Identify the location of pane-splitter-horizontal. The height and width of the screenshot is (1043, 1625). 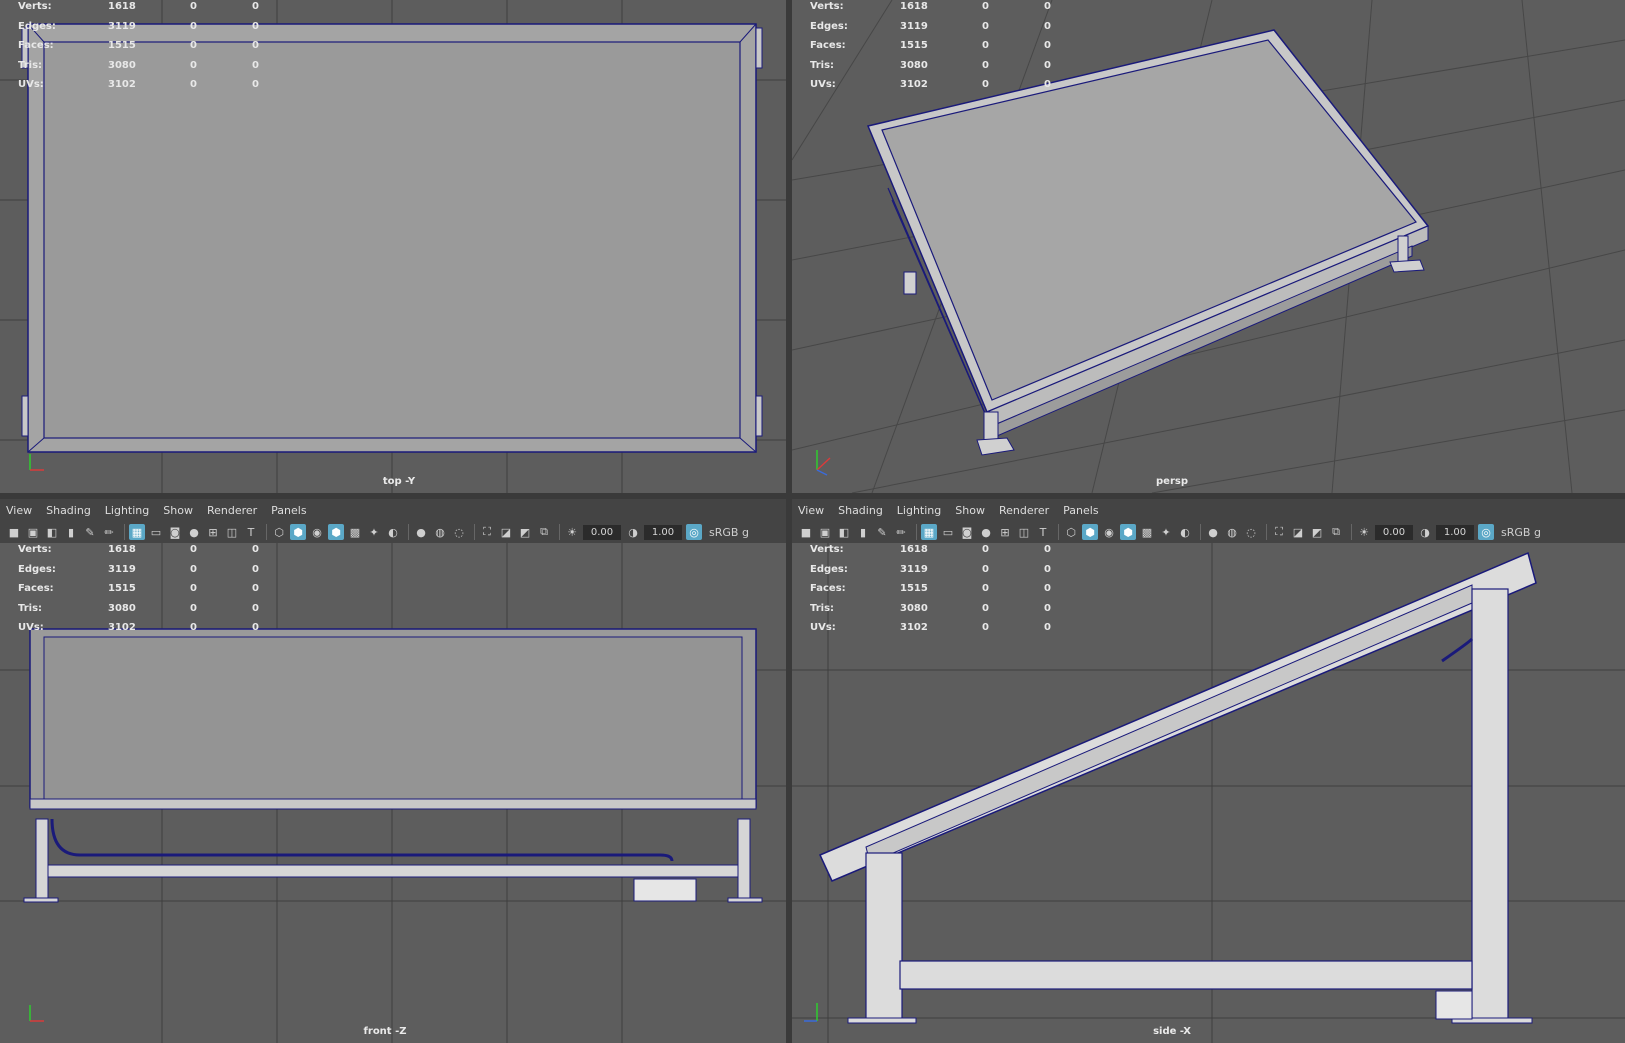
(812, 496).